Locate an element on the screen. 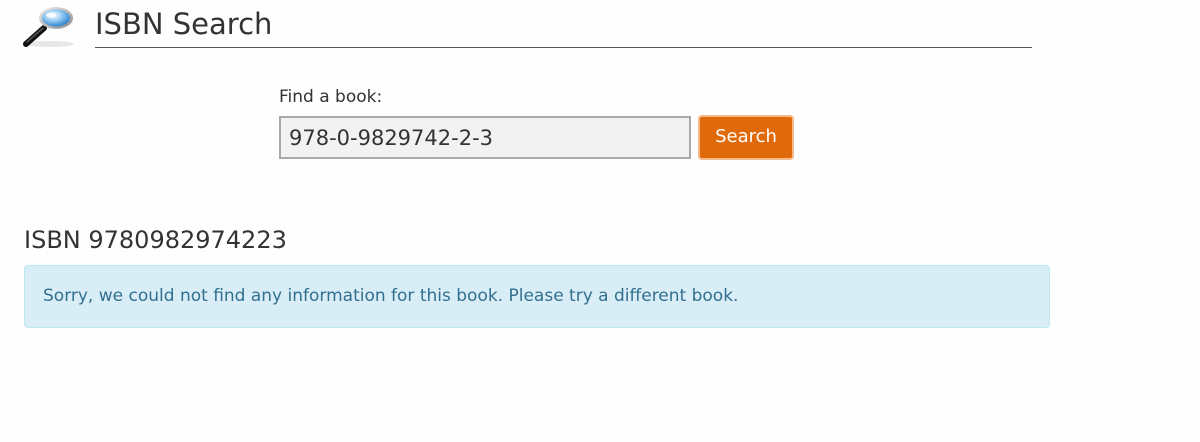  magnifying-glass-icon is located at coordinates (50, 26).